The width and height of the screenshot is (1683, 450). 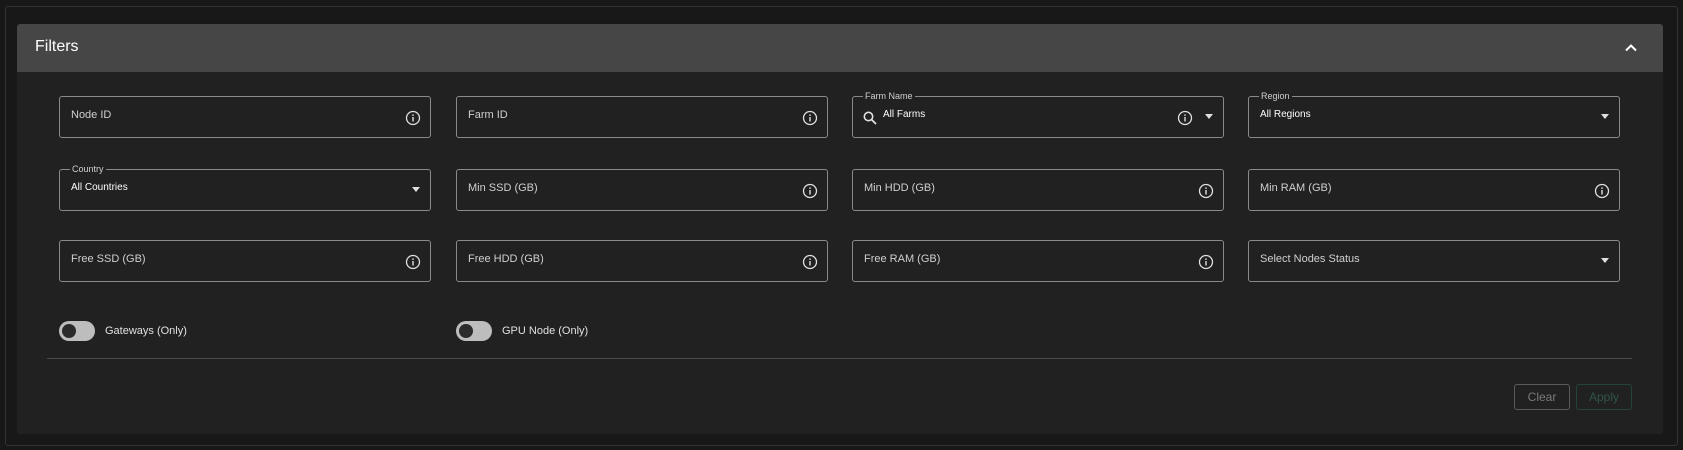 What do you see at coordinates (1285, 114) in the screenshot?
I see `region-value: All Regions` at bounding box center [1285, 114].